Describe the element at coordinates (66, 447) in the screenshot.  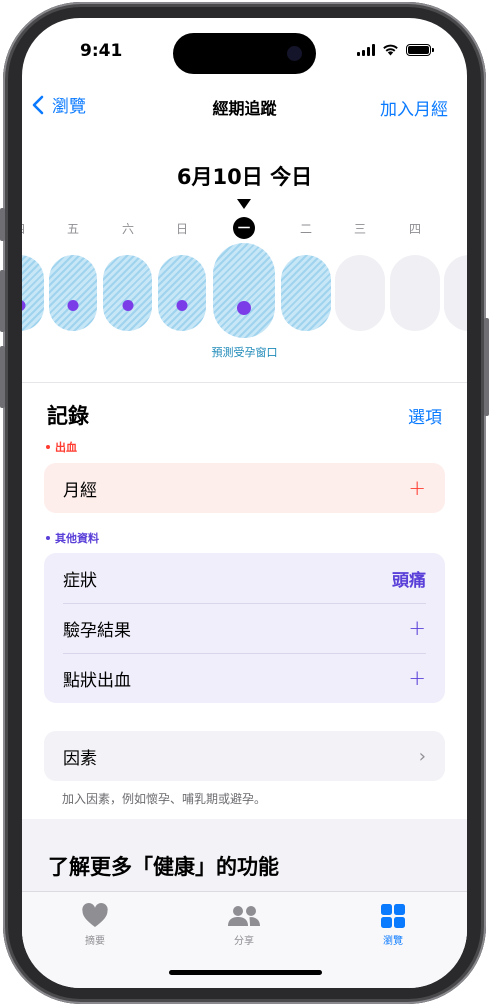
I see `bleeding-category-label: 出血` at that location.